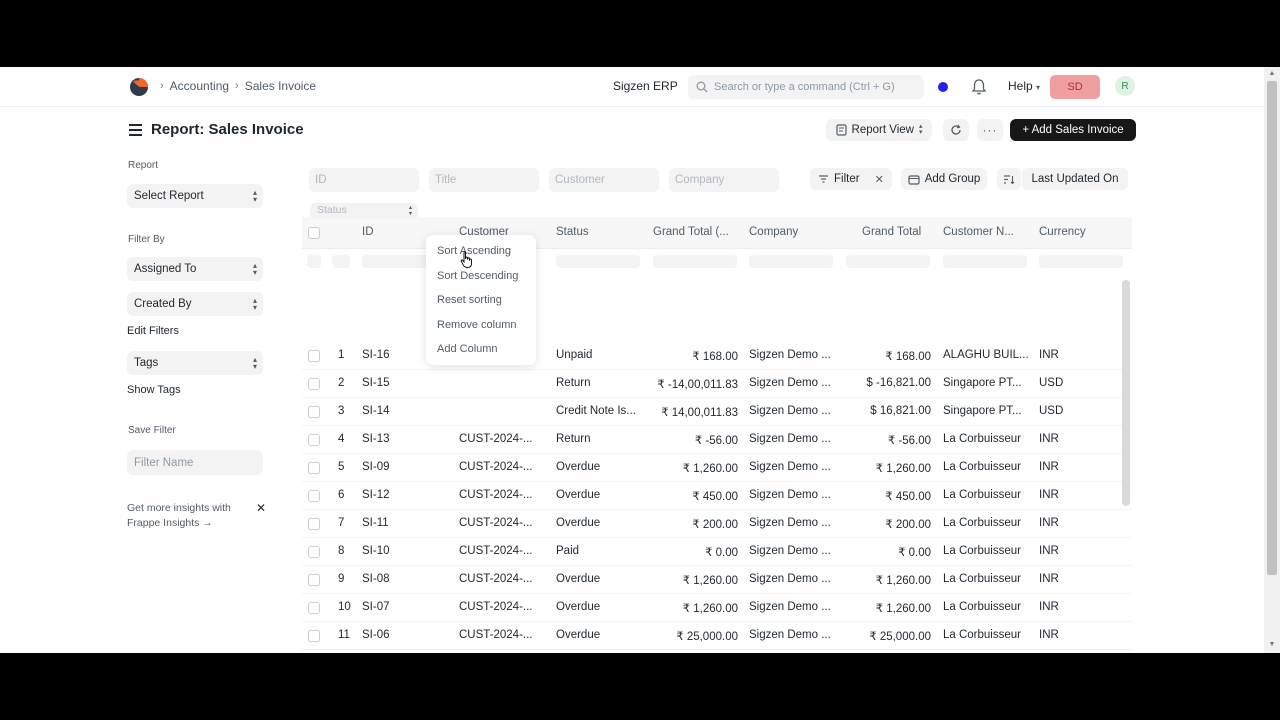 The width and height of the screenshot is (1280, 720). Describe the element at coordinates (990, 130) in the screenshot. I see `more-button: ···` at that location.